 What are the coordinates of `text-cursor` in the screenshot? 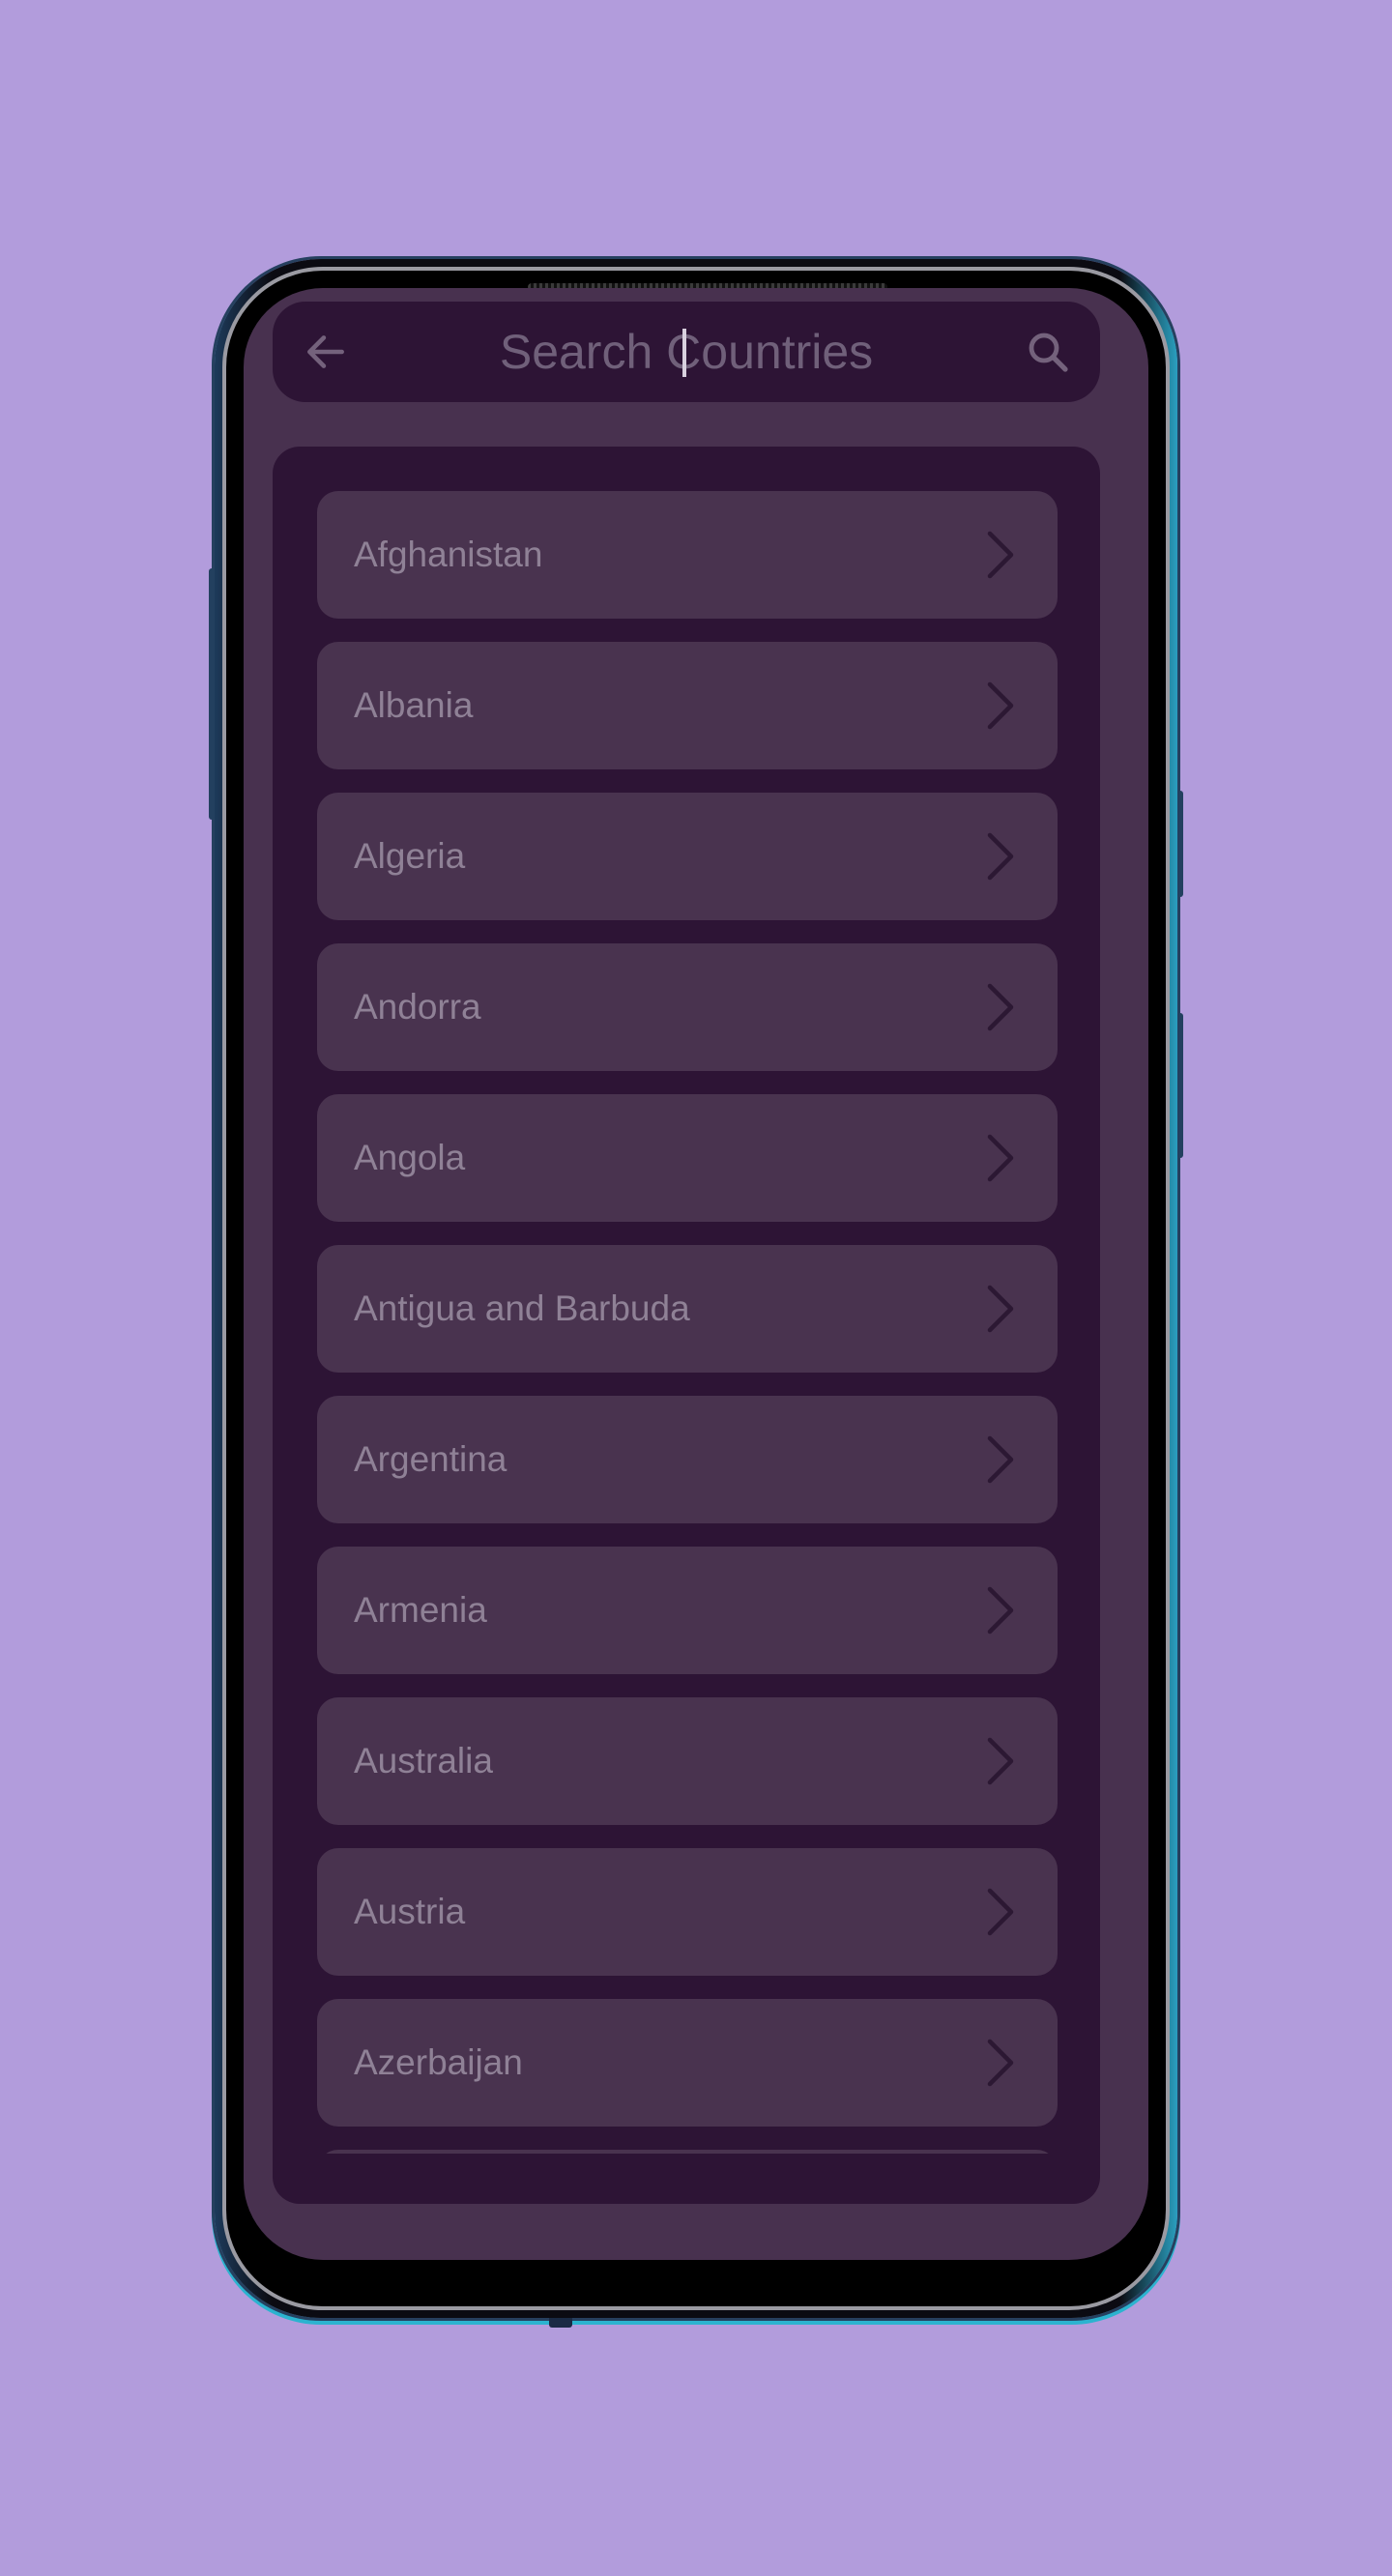 It's located at (684, 353).